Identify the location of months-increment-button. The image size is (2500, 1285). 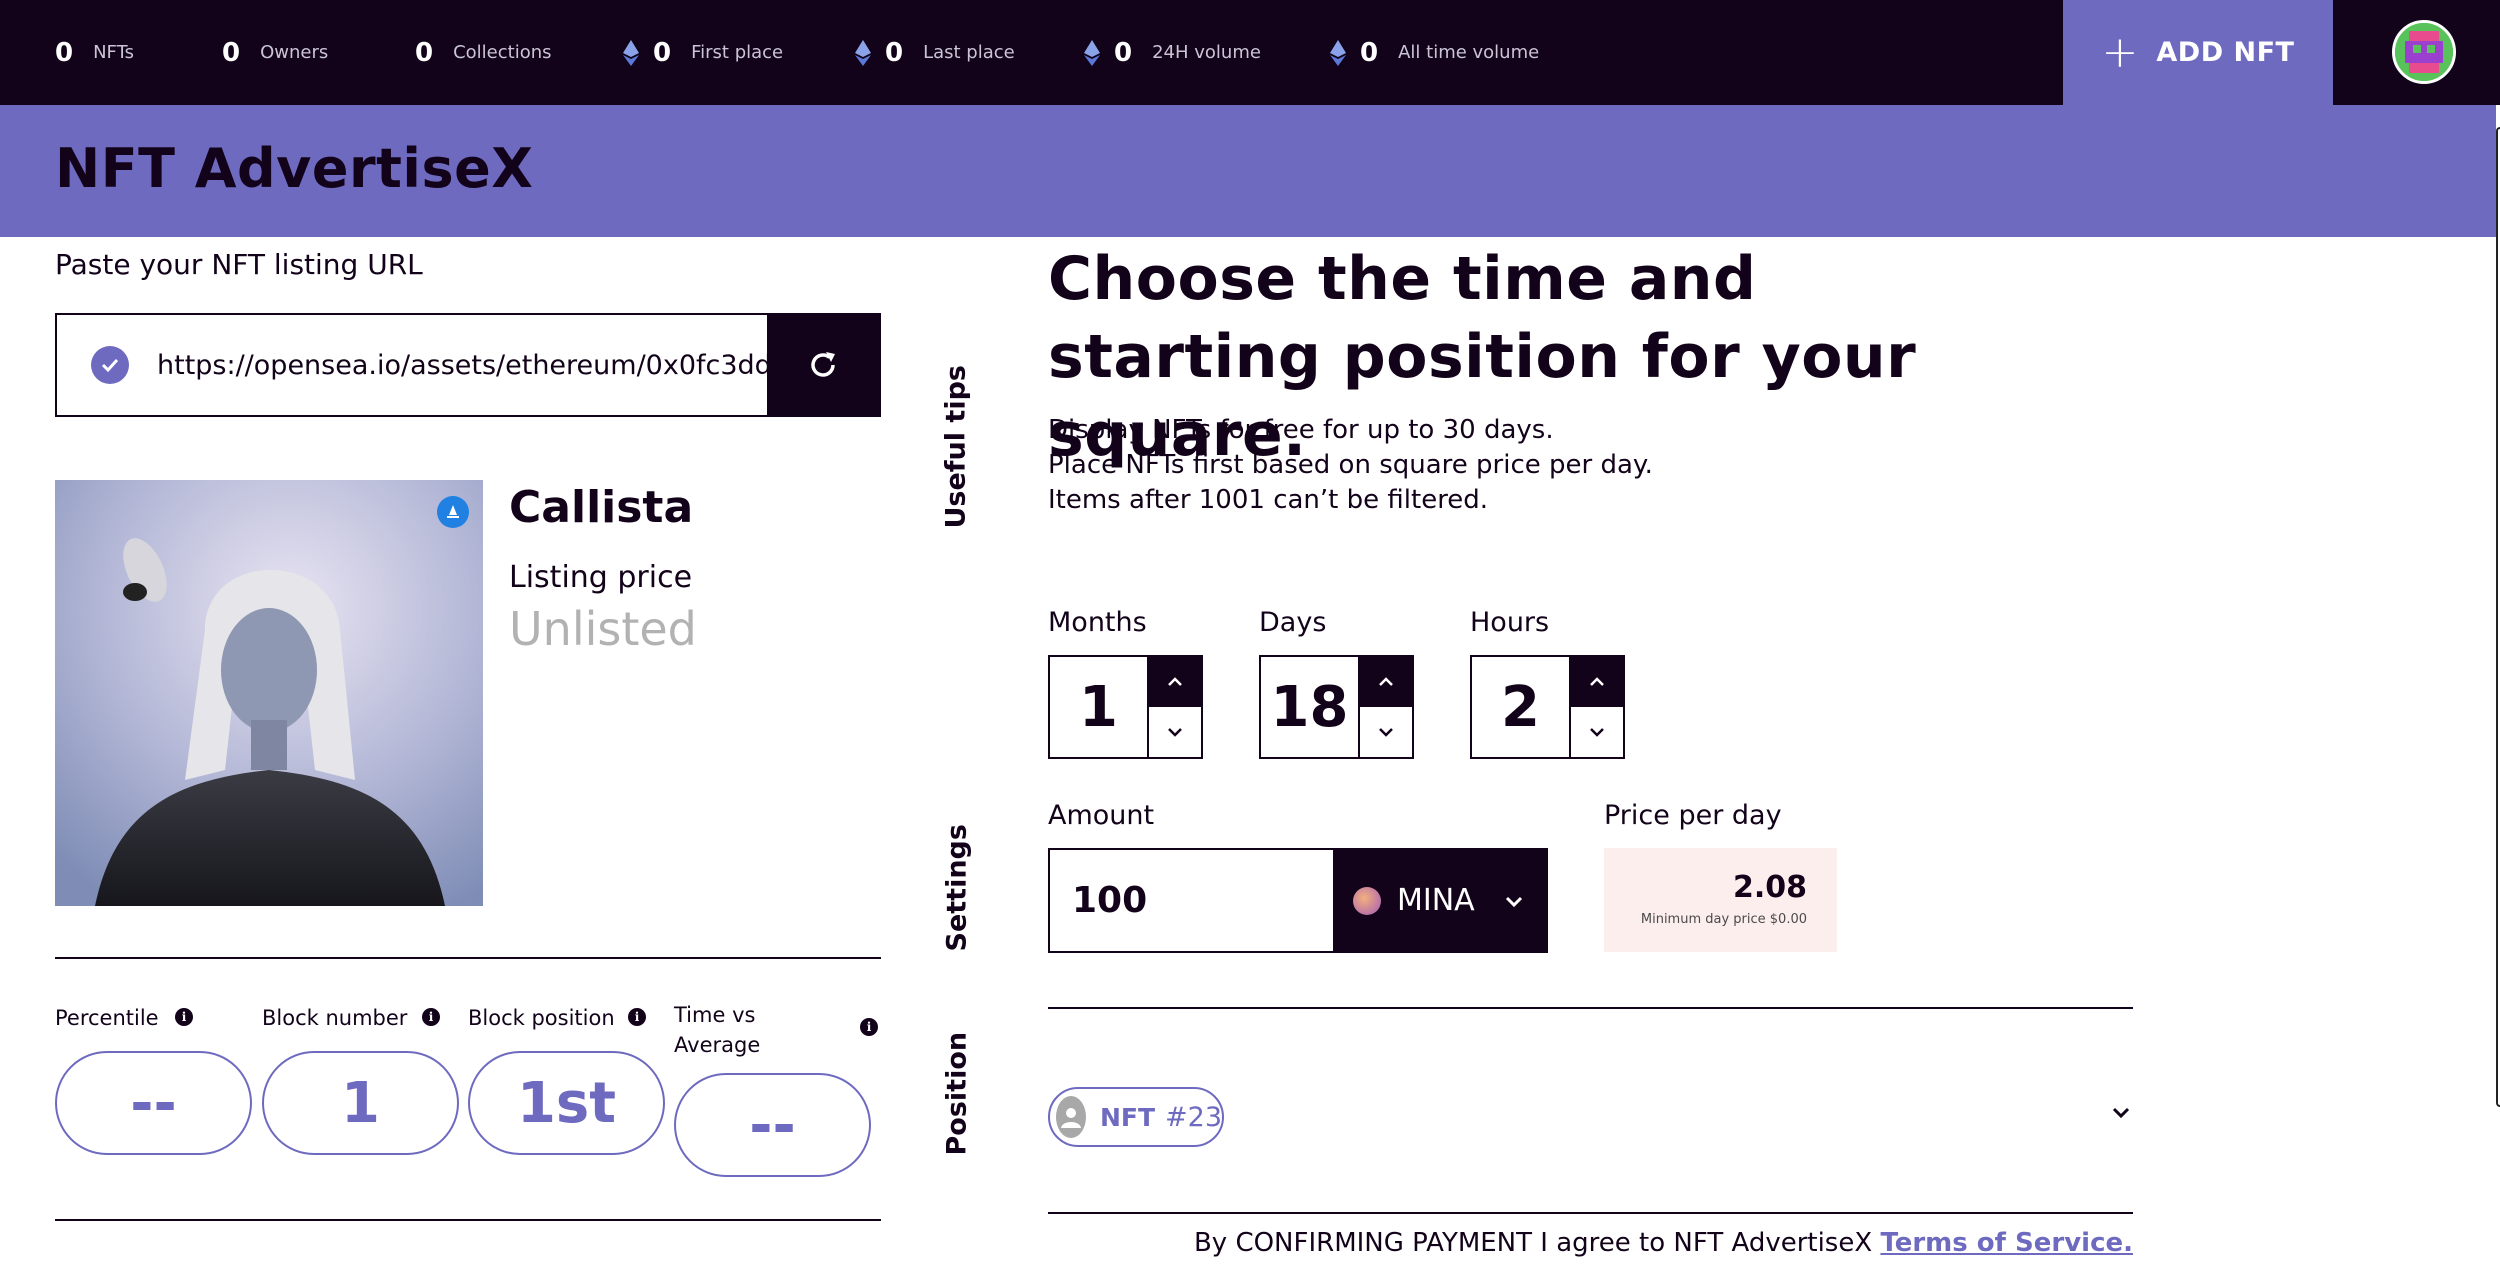
(1175, 682).